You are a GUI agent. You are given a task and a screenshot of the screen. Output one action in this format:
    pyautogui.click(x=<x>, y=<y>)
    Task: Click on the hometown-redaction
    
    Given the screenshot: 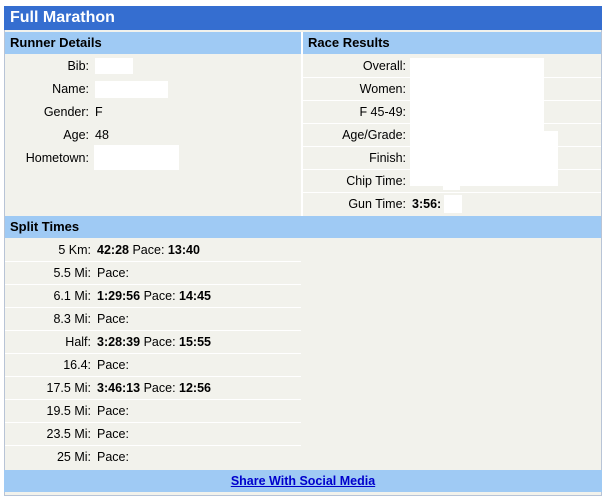 What is the action you would take?
    pyautogui.click(x=136, y=157)
    